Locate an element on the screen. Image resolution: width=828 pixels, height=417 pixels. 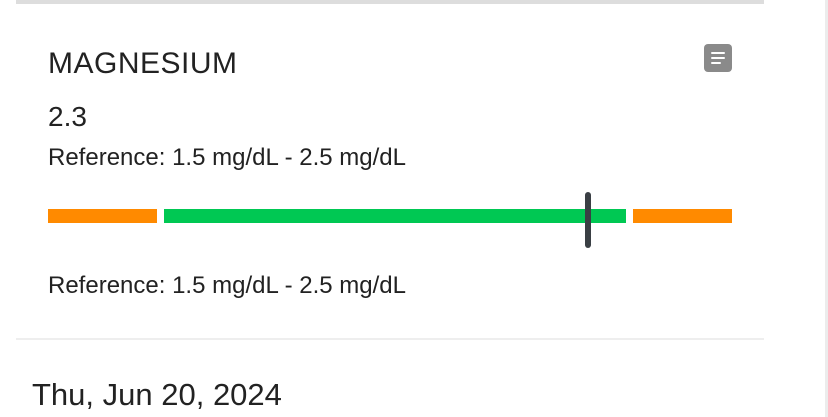
result-date-heading: Thu, Jun 20, 2024 is located at coordinates (157, 394).